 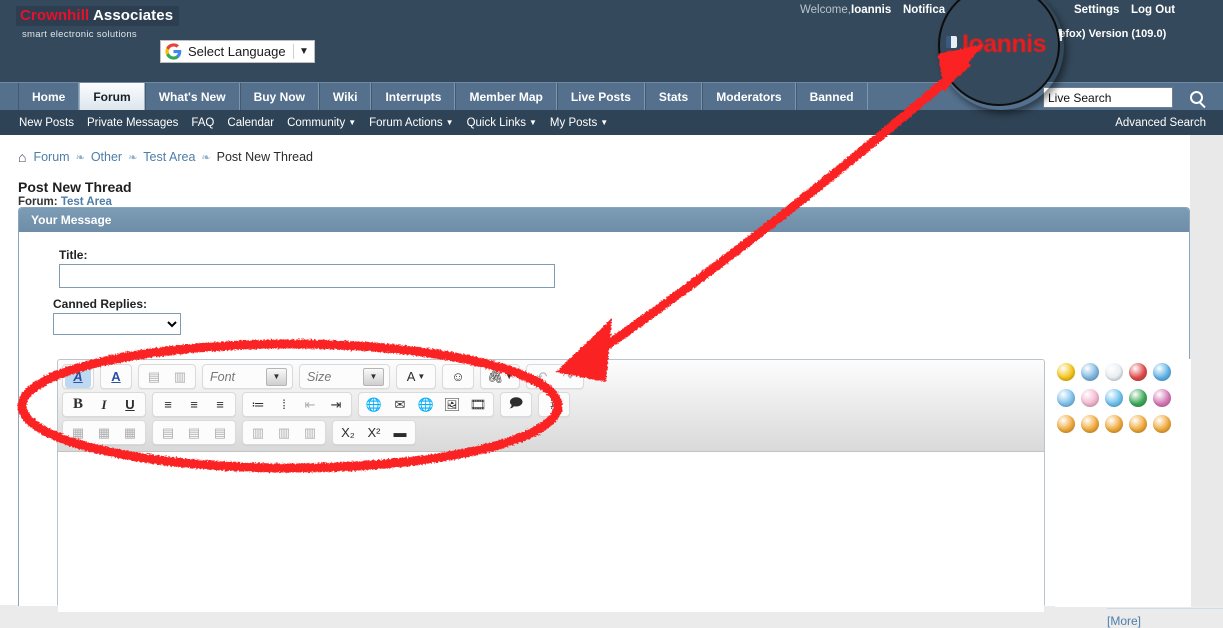 What do you see at coordinates (458, 377) in the screenshot?
I see `smilies-icon: ☺` at bounding box center [458, 377].